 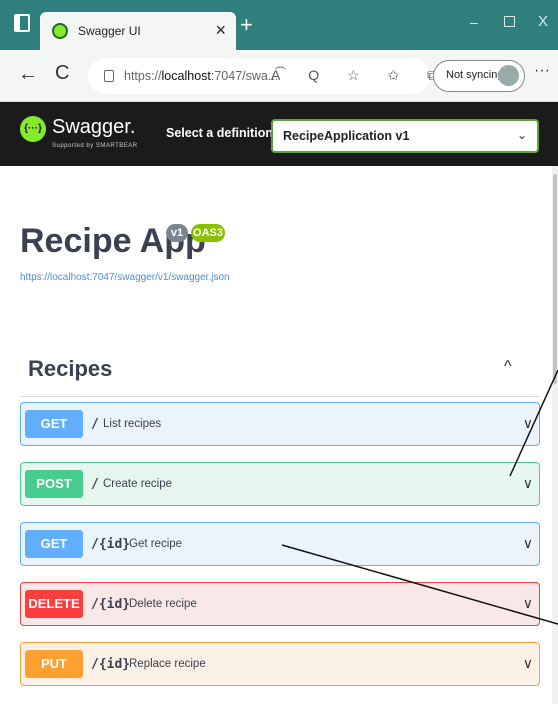 I want to click on address-bar-icons: A͡ Q ☆ ✩ ⧉, so click(x=360, y=75).